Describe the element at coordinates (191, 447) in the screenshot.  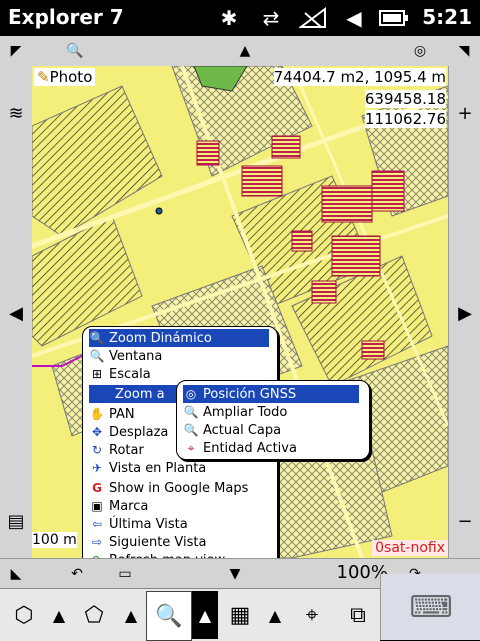
I see `entity-icon: ⌖` at that location.